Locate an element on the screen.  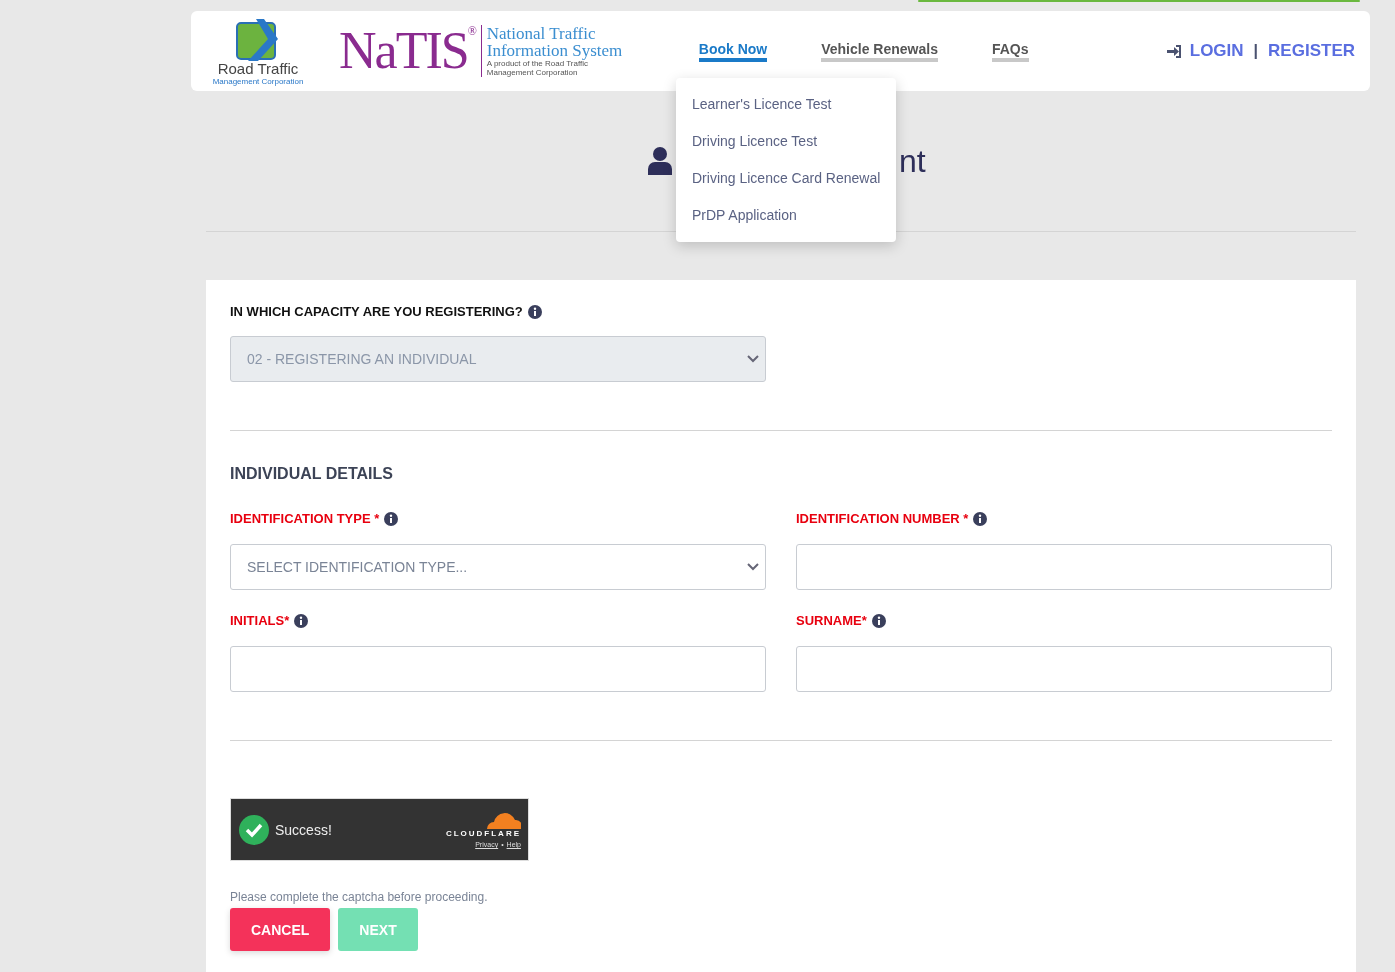
section-title: INDIVIDUAL DETAILS is located at coordinates (312, 474).